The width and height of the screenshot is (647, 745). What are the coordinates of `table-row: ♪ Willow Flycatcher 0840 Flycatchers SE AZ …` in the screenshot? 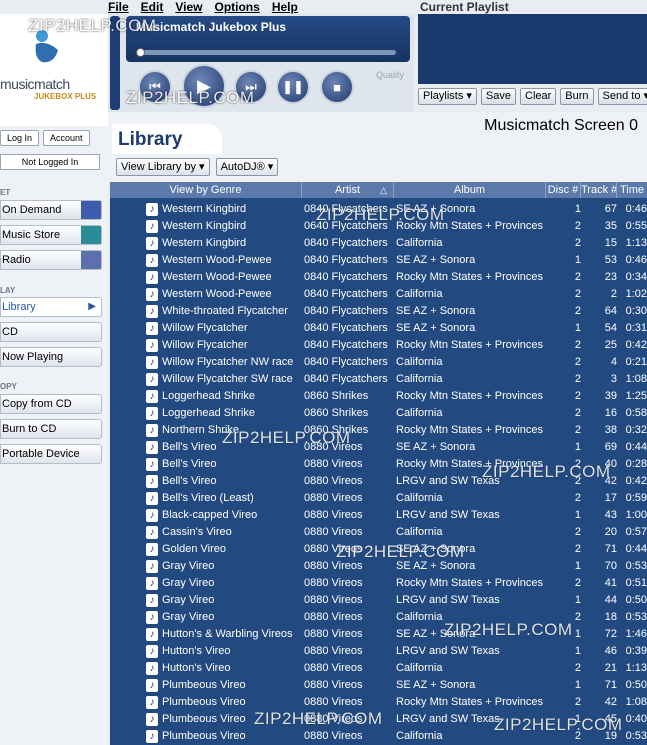 It's located at (378, 328).